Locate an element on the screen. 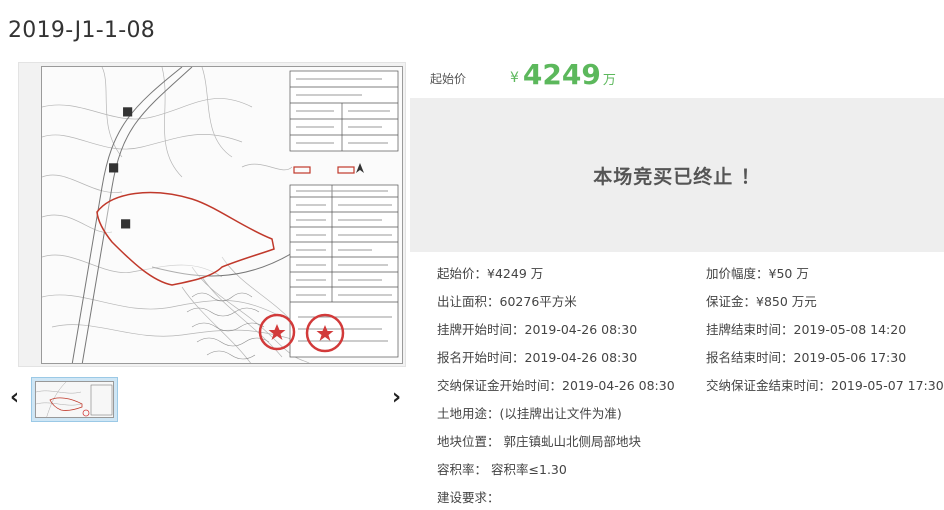 The height and width of the screenshot is (510, 944). thumbnail-item-active is located at coordinates (74, 399).